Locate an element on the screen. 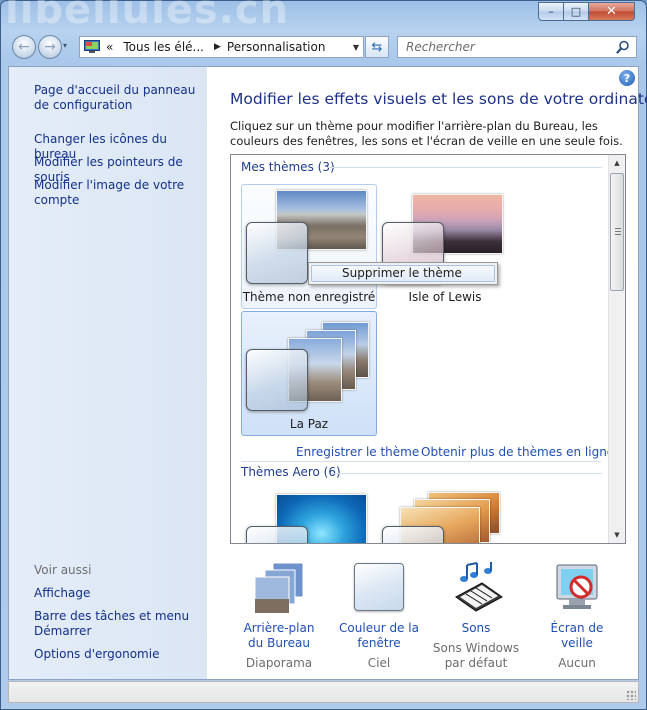 This screenshot has width=647, height=710. back-arrow-icon: ← is located at coordinates (24, 47).